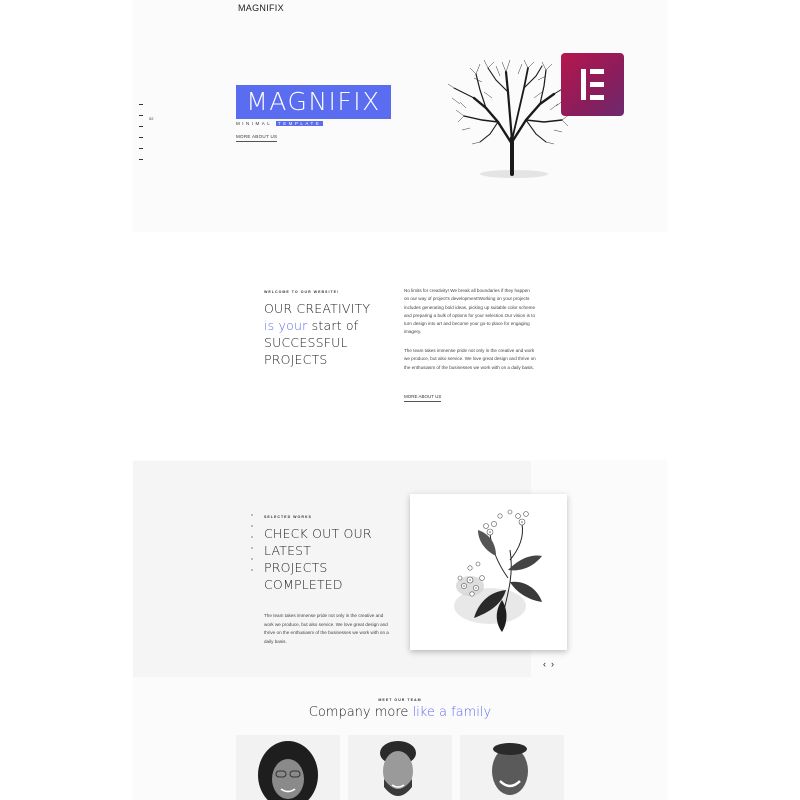 This screenshot has width=800, height=800. Describe the element at coordinates (296, 359) in the screenshot. I see `about-heading-line4: PROJECTS` at that location.